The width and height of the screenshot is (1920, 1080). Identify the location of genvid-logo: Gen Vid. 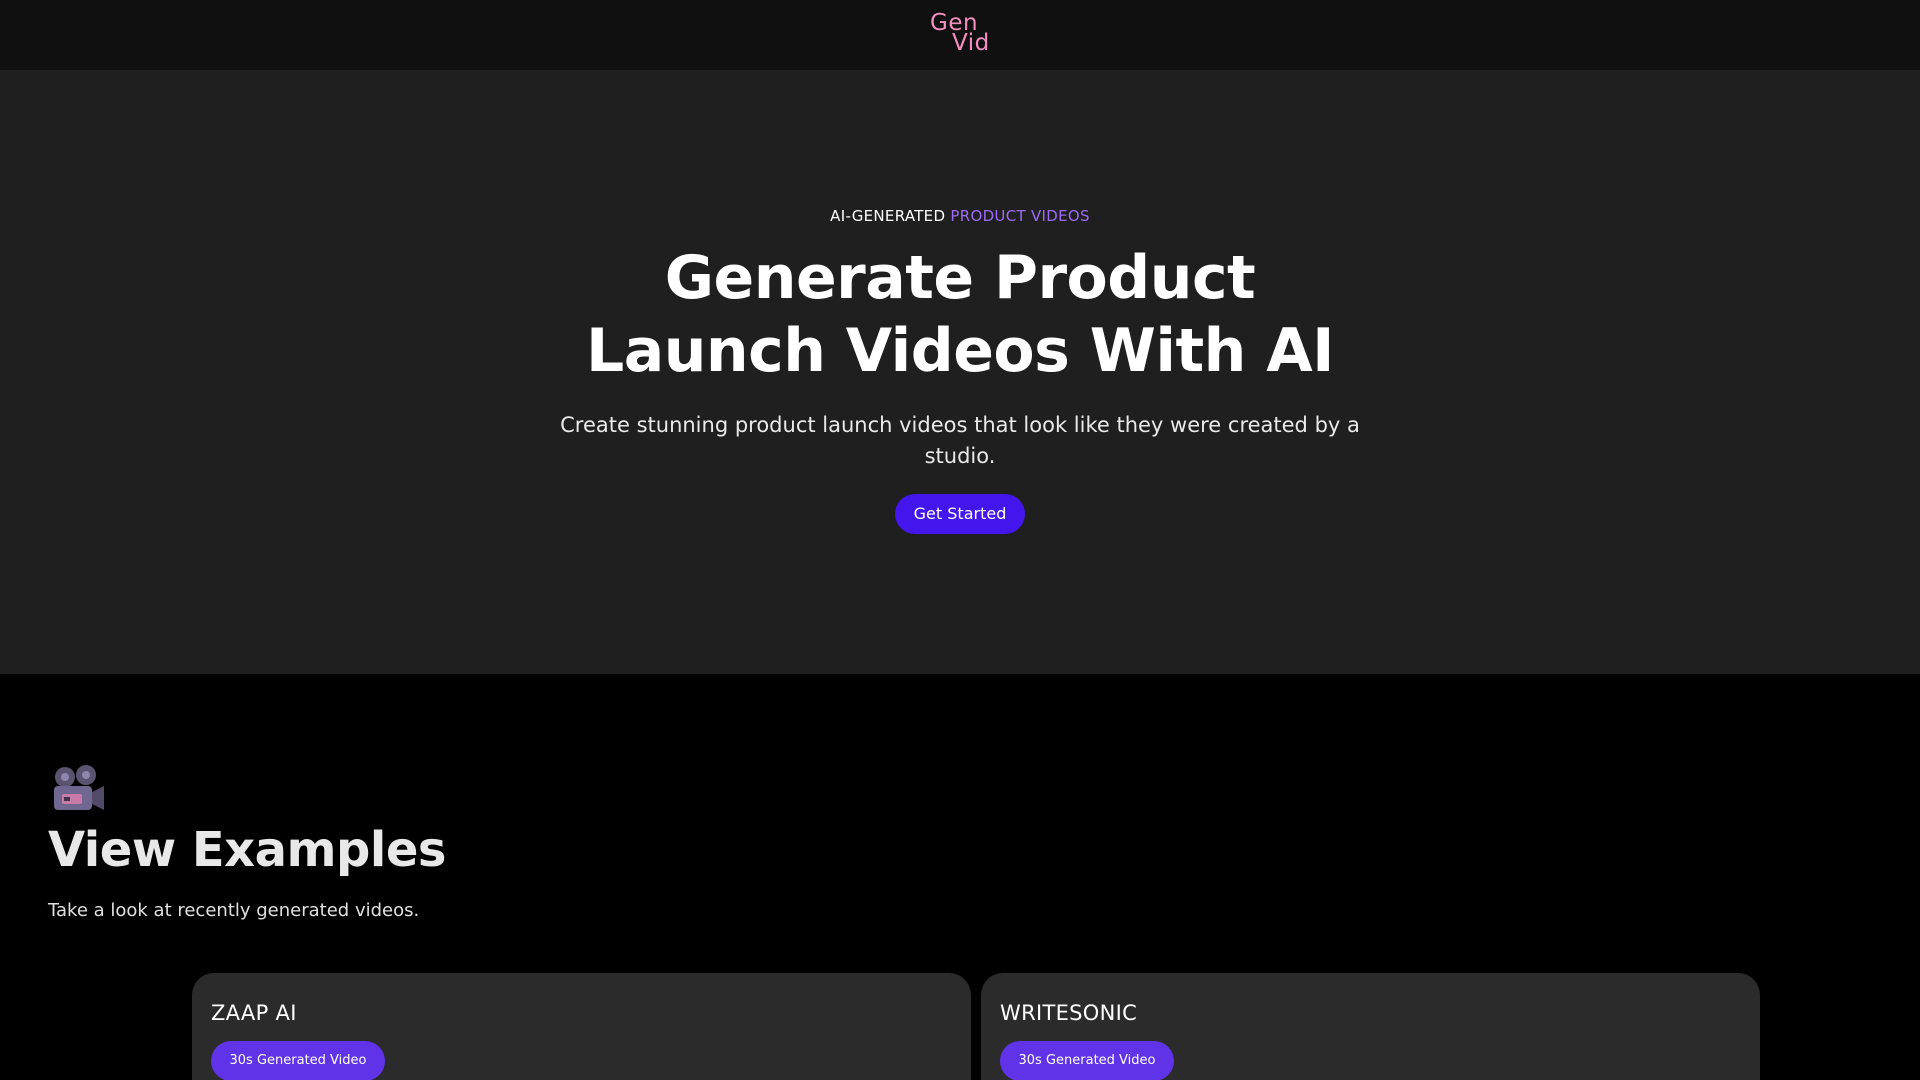
(965, 35).